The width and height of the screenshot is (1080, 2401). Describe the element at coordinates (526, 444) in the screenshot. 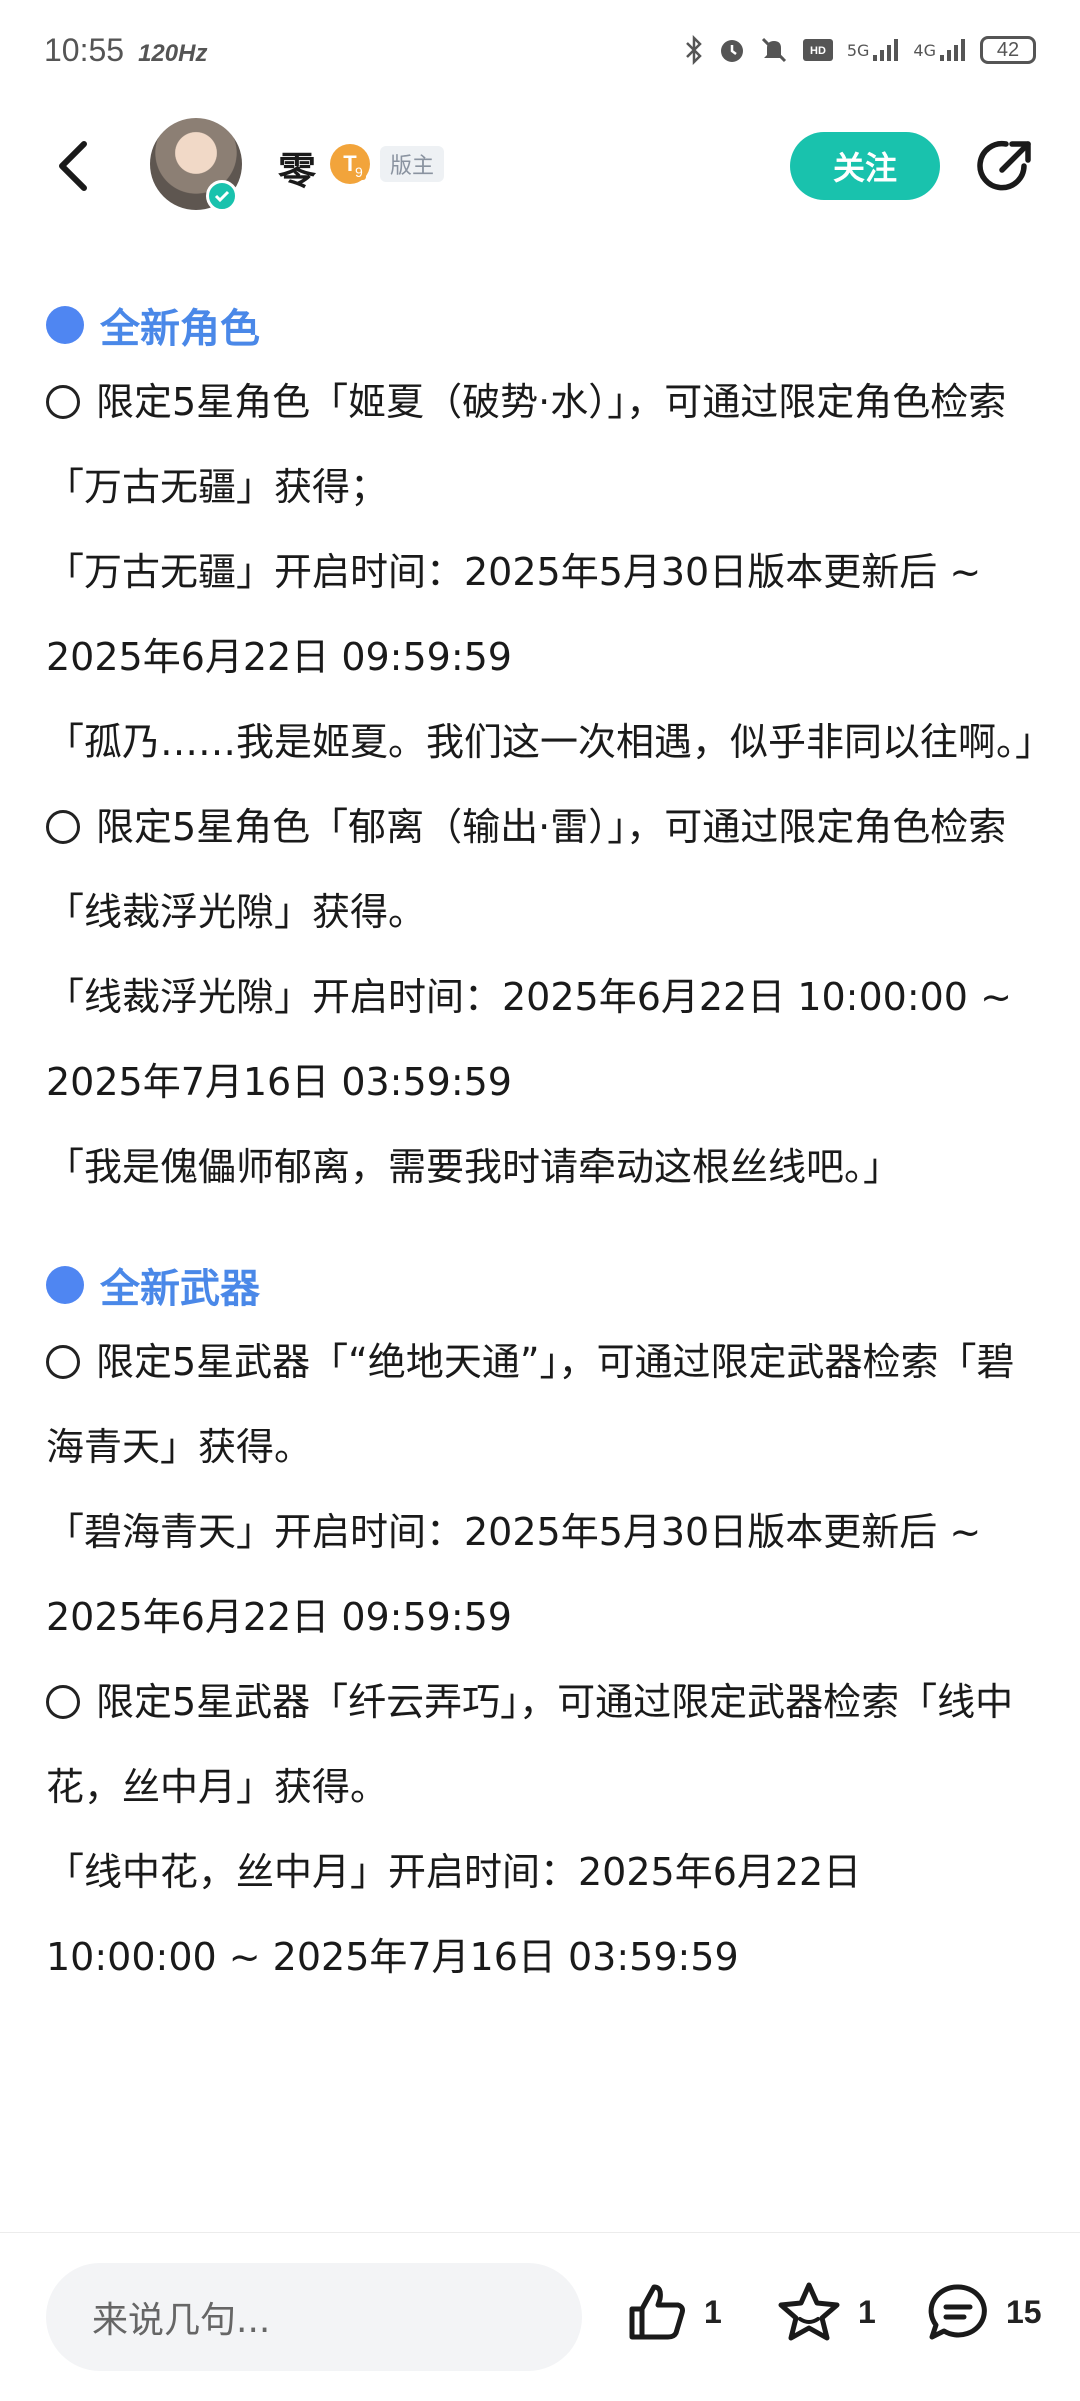

I see `paragraph-text: 限定5星角色「姬夏（破势·水）」，可通过限定角色检索「万古无疆」获得；` at that location.